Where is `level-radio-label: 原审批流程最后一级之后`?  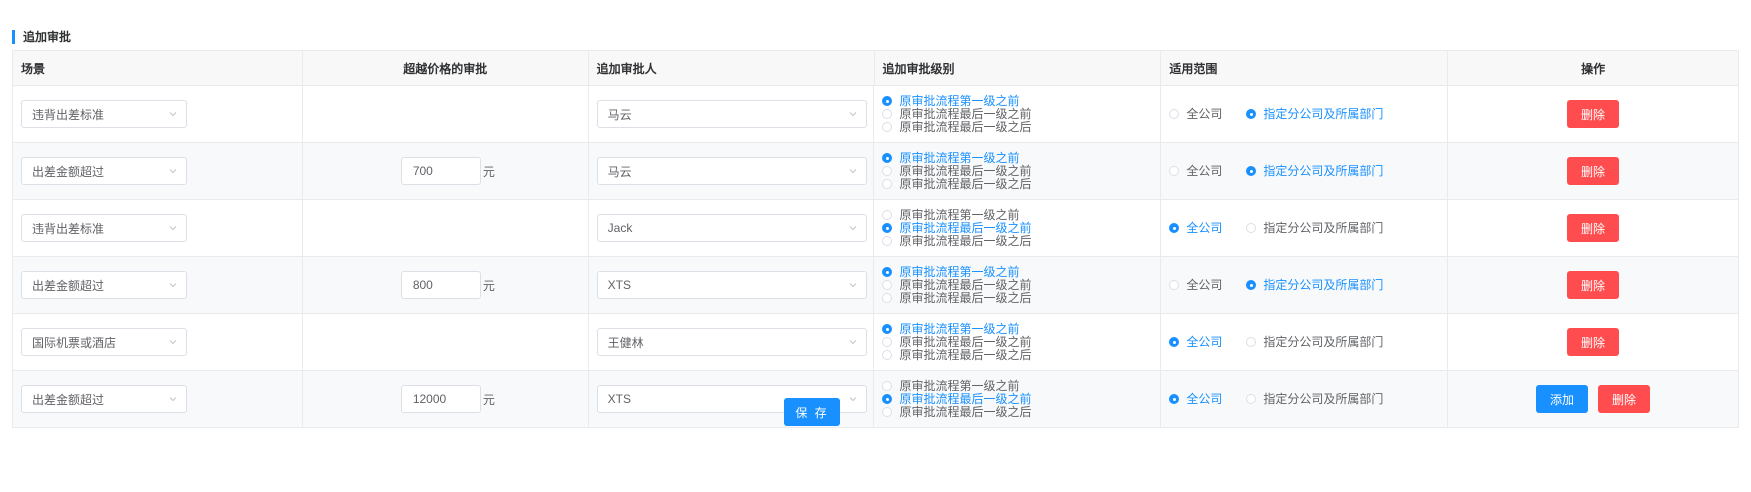 level-radio-label: 原审批流程最后一级之后 is located at coordinates (965, 240).